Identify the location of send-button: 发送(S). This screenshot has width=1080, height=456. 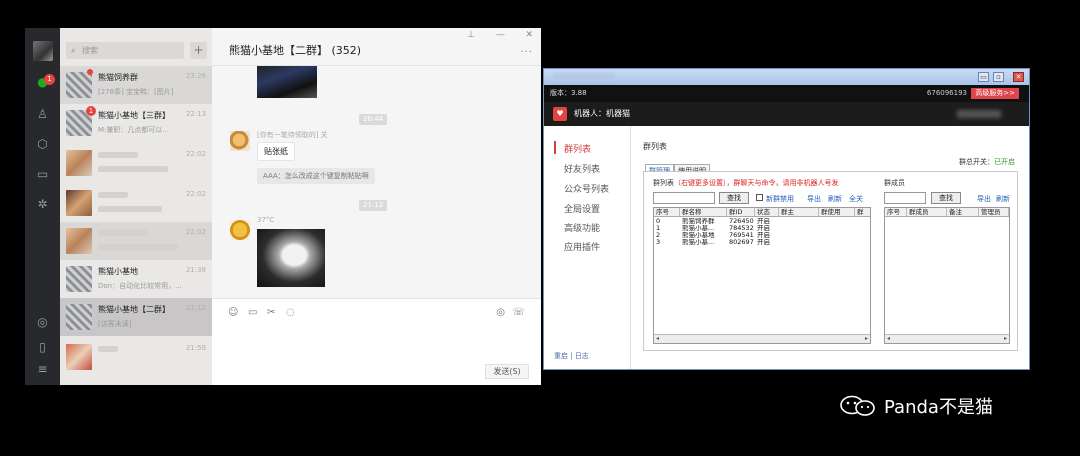
(507, 371).